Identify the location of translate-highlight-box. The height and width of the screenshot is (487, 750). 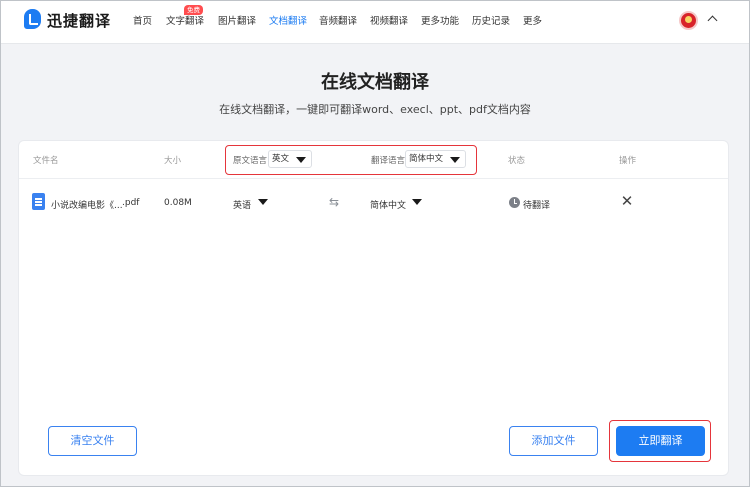
(660, 441).